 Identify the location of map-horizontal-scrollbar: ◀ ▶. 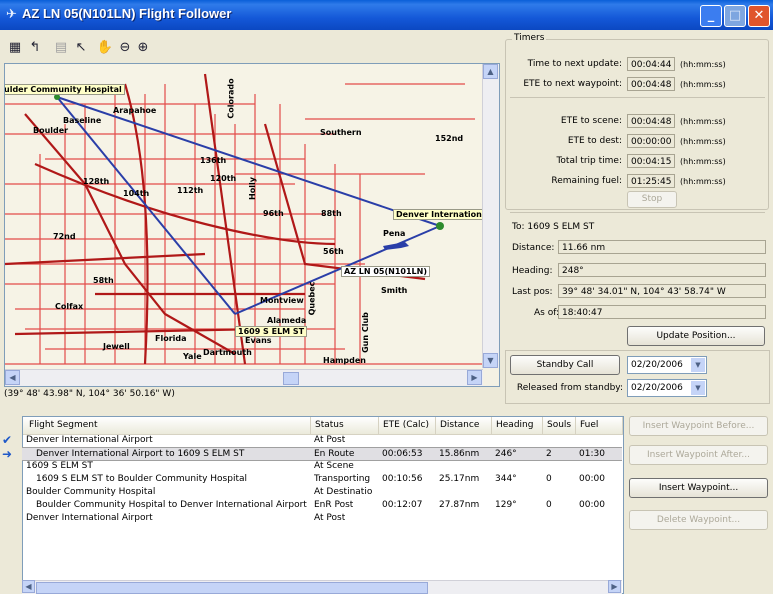
(244, 377).